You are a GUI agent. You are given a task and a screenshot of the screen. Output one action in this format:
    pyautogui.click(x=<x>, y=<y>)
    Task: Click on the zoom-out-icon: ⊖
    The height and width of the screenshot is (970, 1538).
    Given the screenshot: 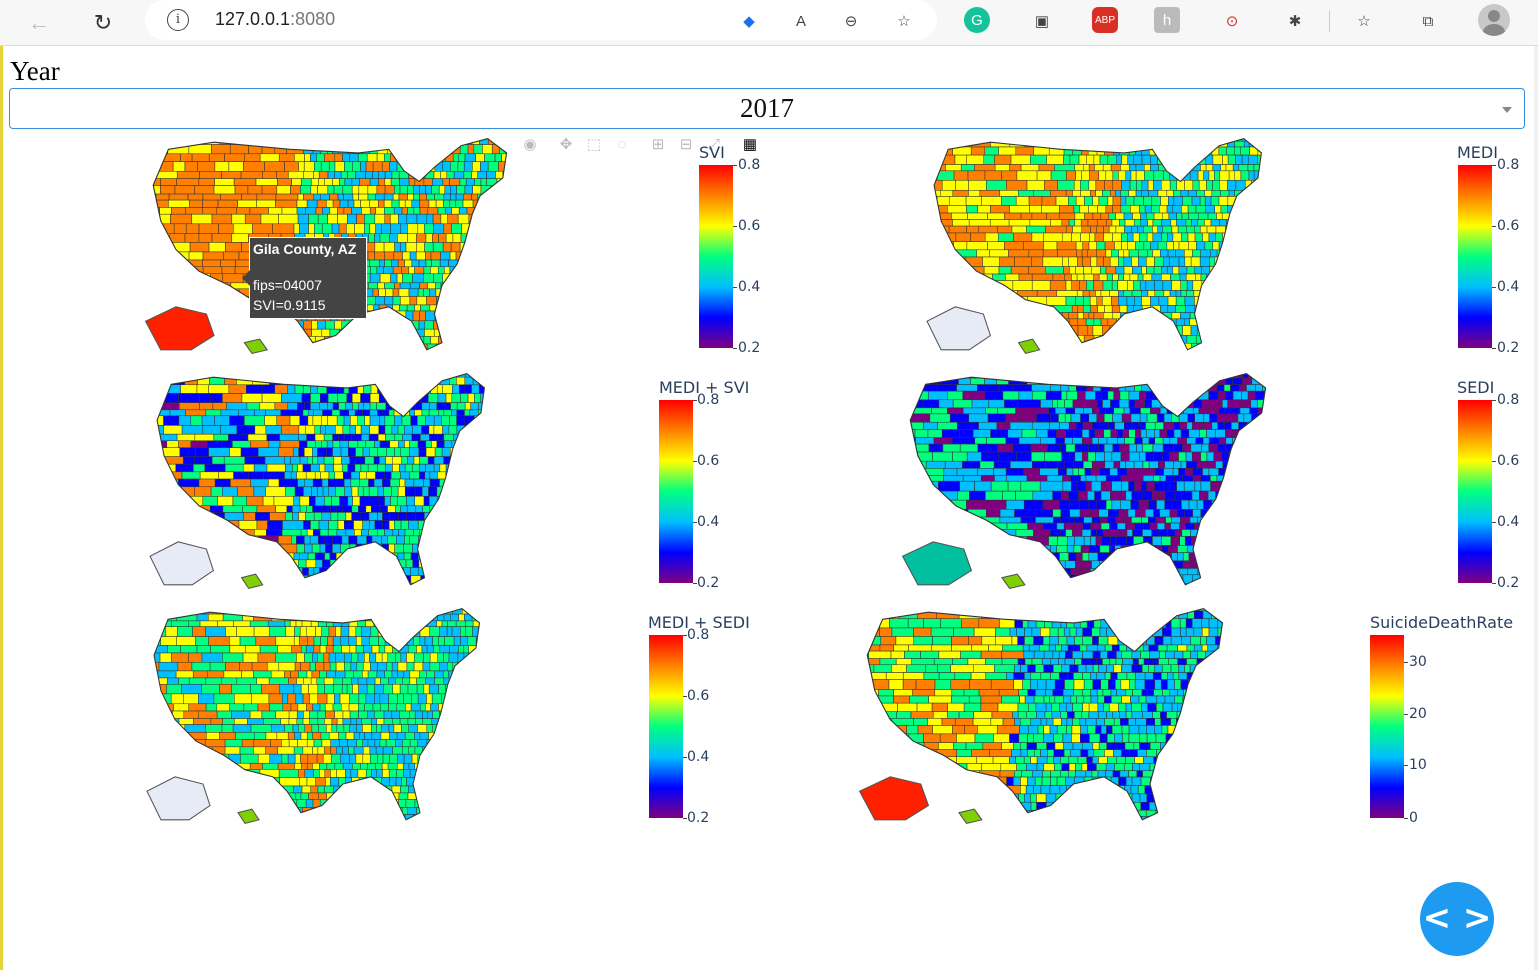 What is the action you would take?
    pyautogui.click(x=851, y=21)
    